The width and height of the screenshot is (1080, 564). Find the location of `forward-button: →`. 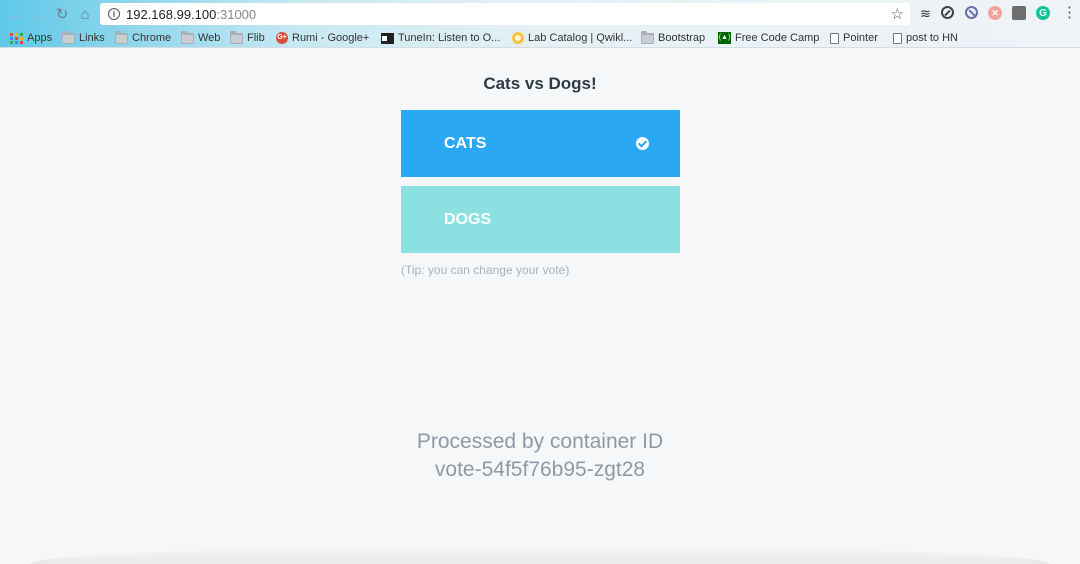

forward-button: → is located at coordinates (38, 14).